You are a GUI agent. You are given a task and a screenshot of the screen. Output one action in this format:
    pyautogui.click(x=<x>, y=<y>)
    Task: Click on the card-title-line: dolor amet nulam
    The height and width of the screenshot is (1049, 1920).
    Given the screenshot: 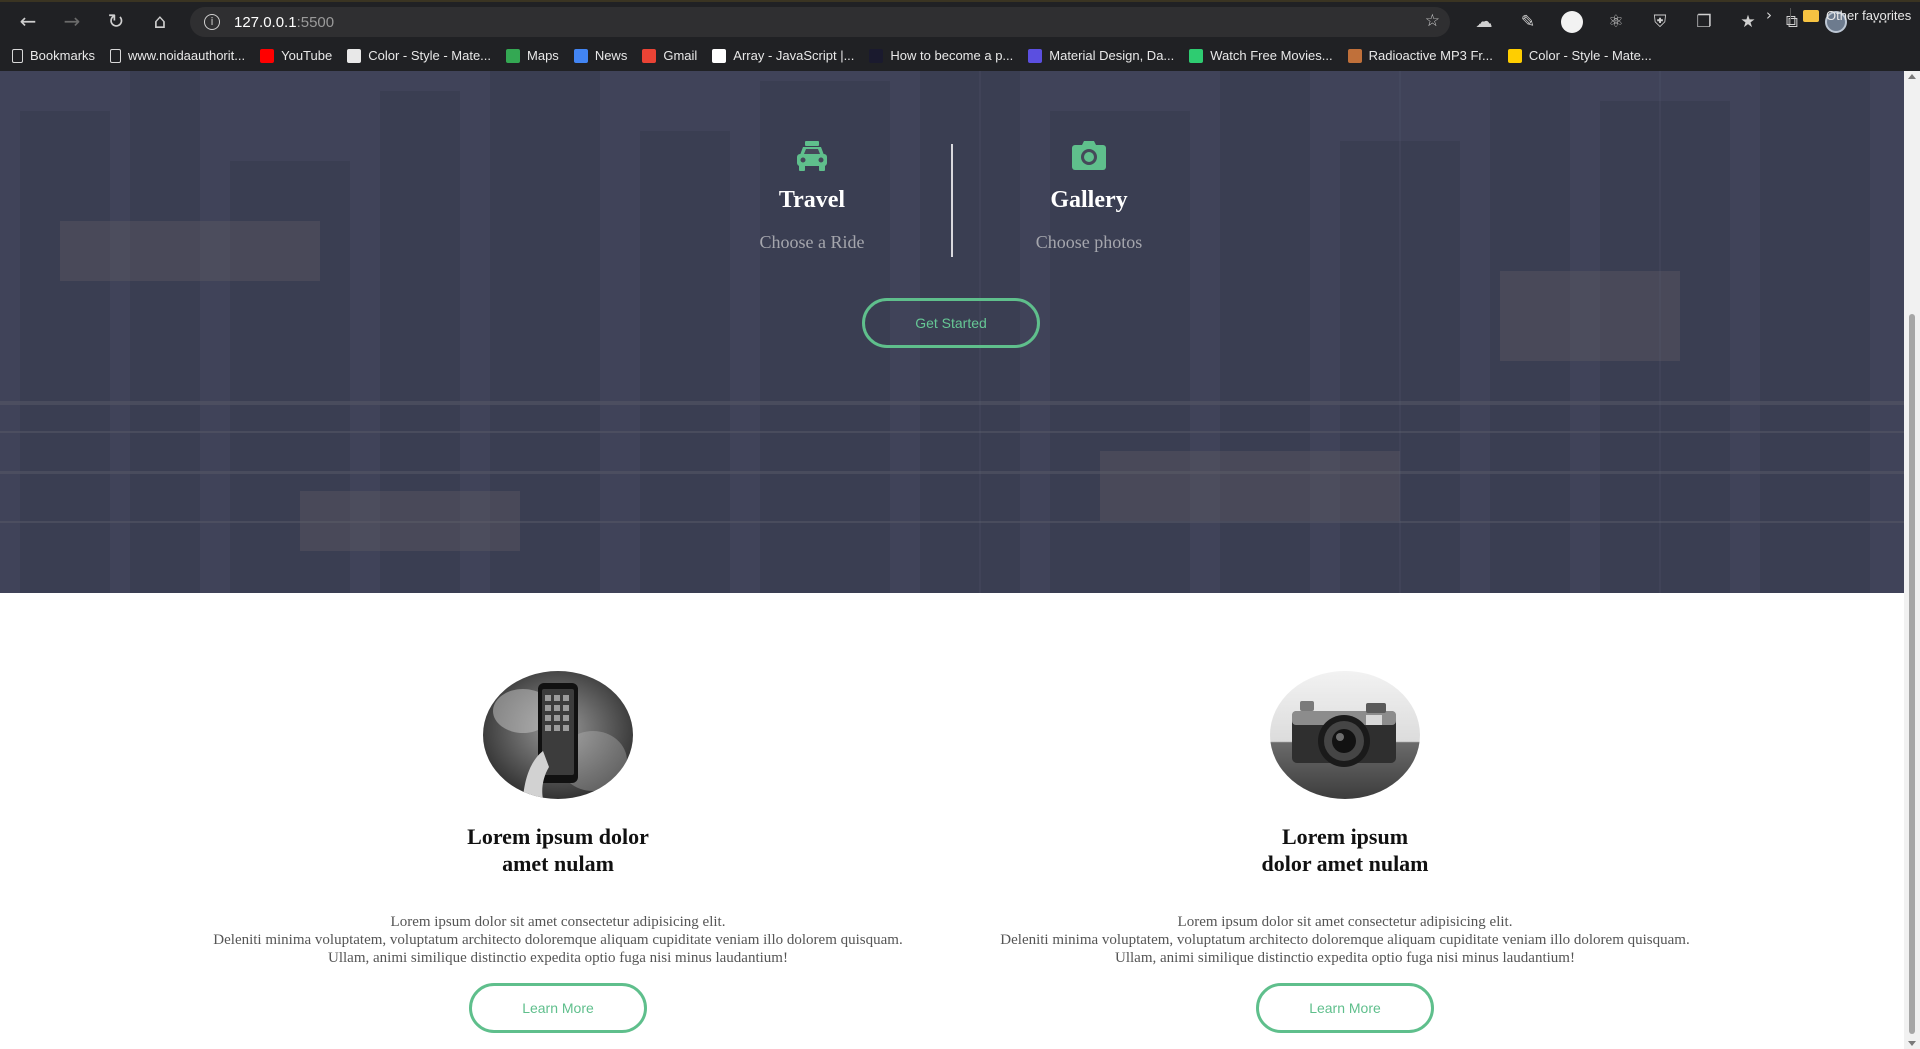 What is the action you would take?
    pyautogui.click(x=1345, y=863)
    